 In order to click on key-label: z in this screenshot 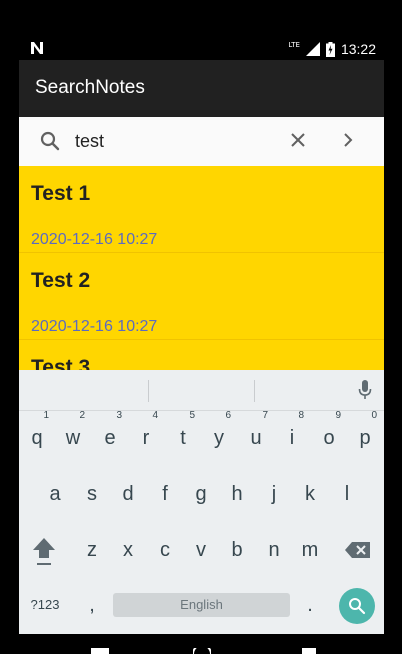, I will do `click(92, 550)`.